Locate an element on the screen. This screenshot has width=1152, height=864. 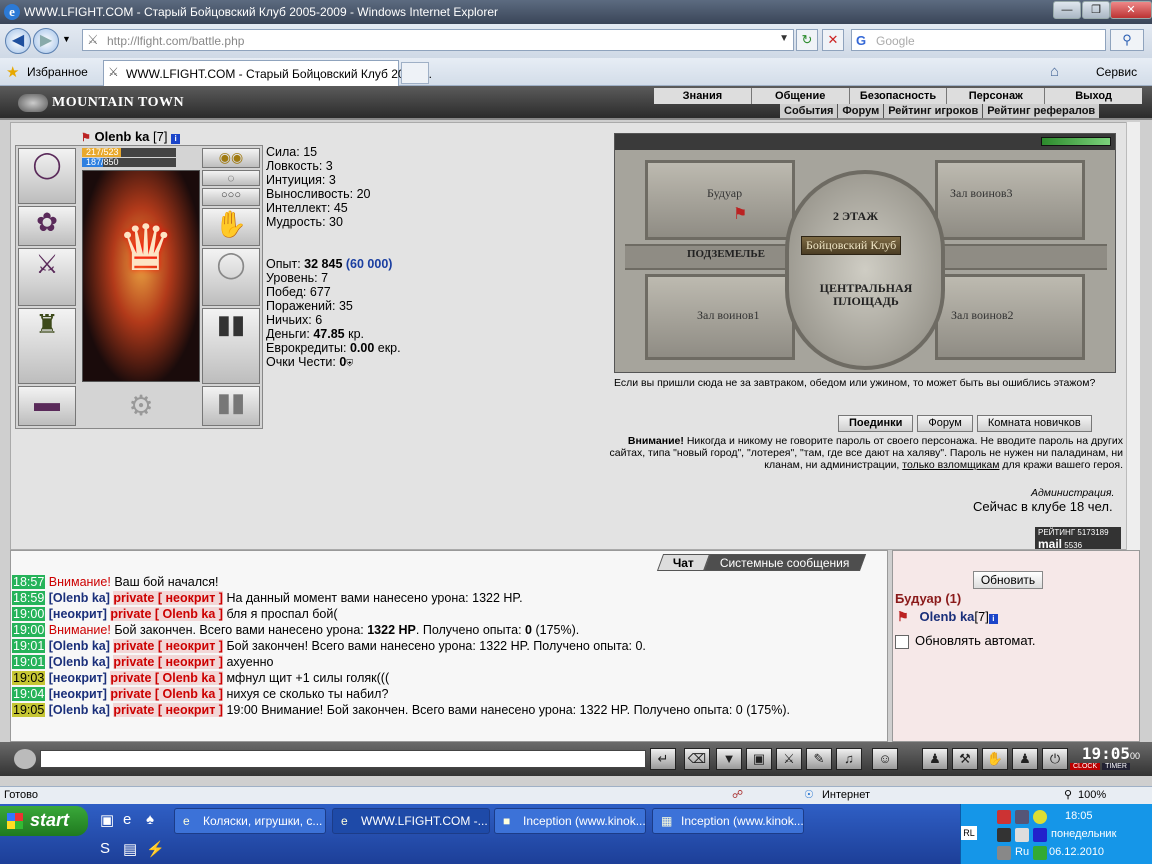
zoom-level: 100% is located at coordinates (1092, 795).